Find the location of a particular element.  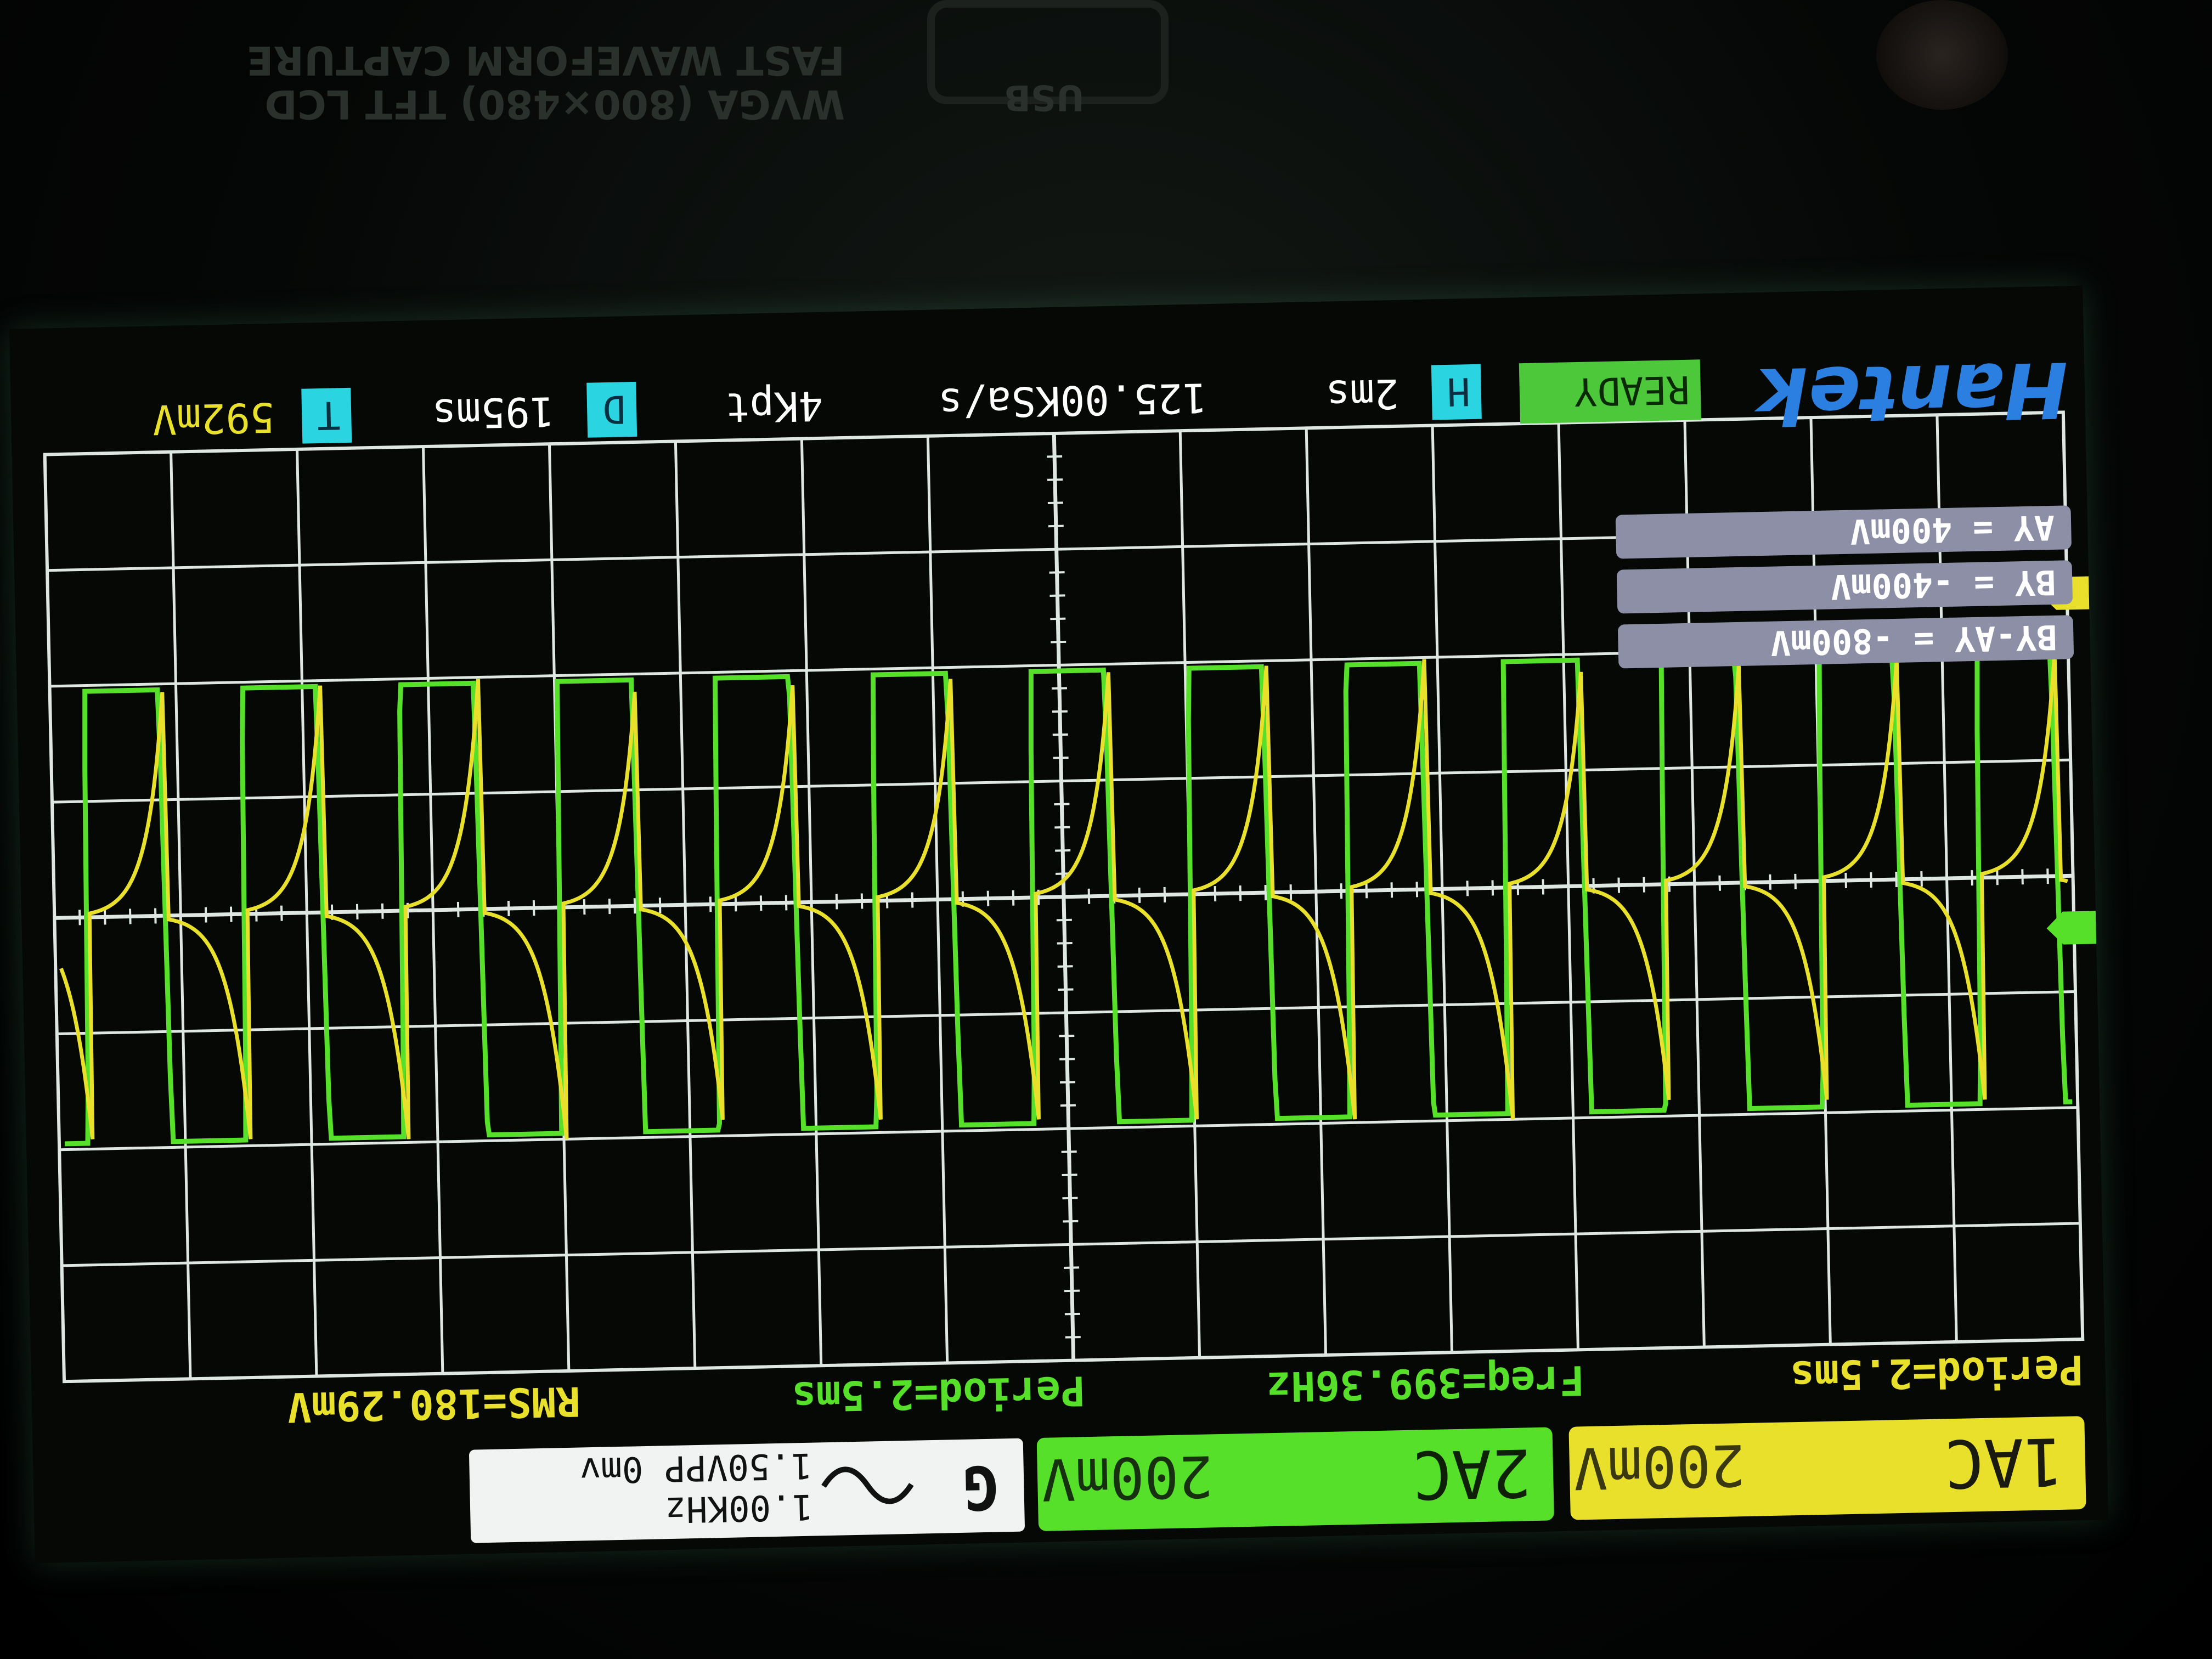

bezel-capture-text: FAST WAVEFORM CAPTURE is located at coordinates (545, 60).